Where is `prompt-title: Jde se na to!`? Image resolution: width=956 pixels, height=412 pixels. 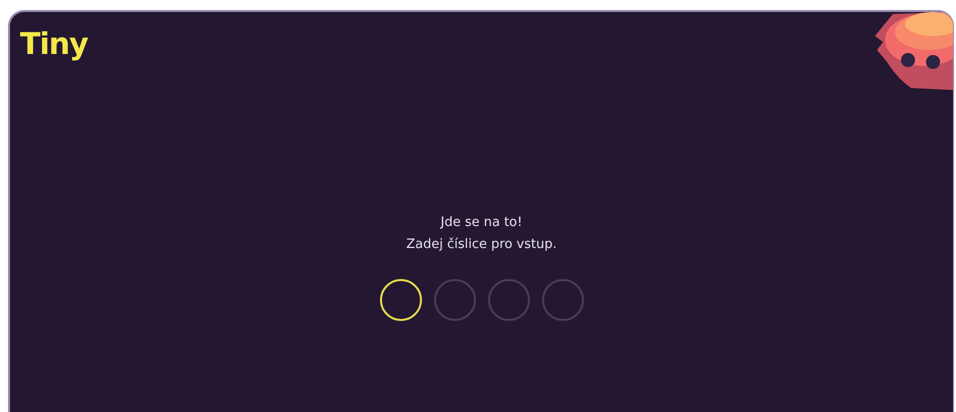 prompt-title: Jde se na to! is located at coordinates (481, 223).